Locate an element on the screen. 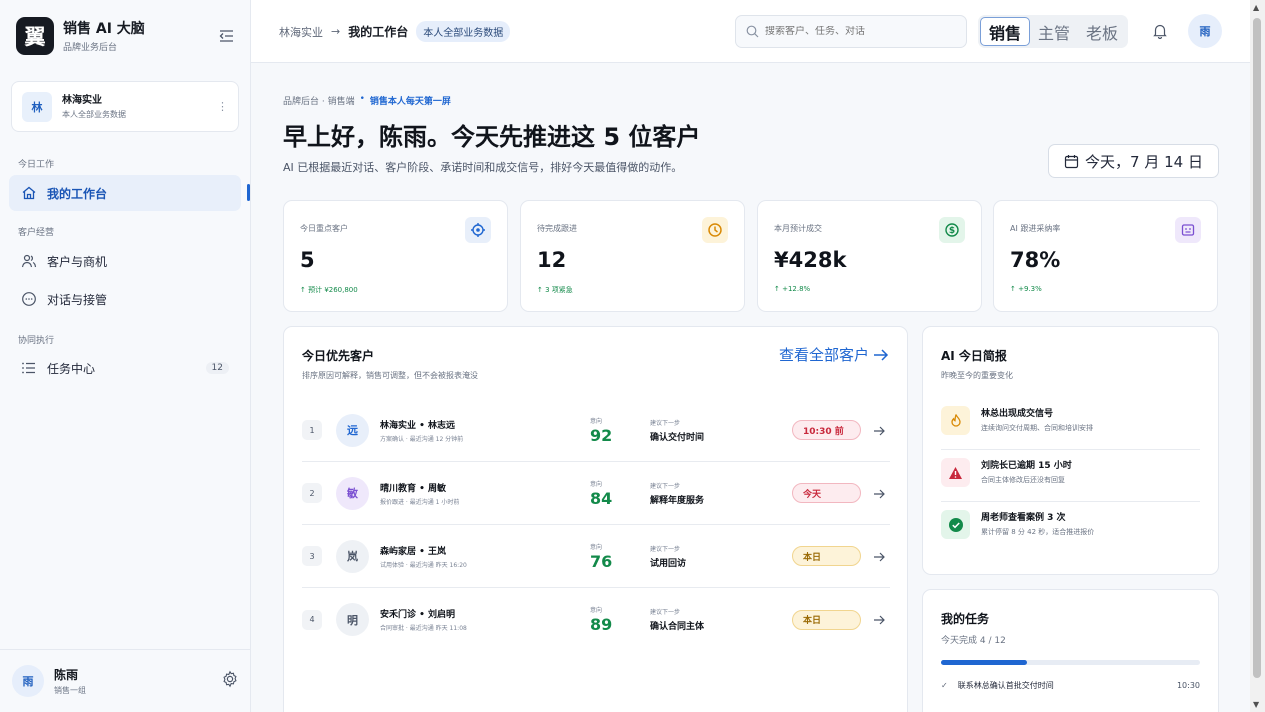 The image size is (1265, 712). collapse-sidebar-button is located at coordinates (226, 36).